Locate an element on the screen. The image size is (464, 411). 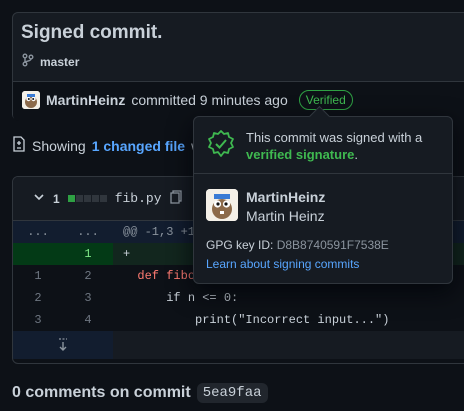
expand-down-icon is located at coordinates (63, 345).